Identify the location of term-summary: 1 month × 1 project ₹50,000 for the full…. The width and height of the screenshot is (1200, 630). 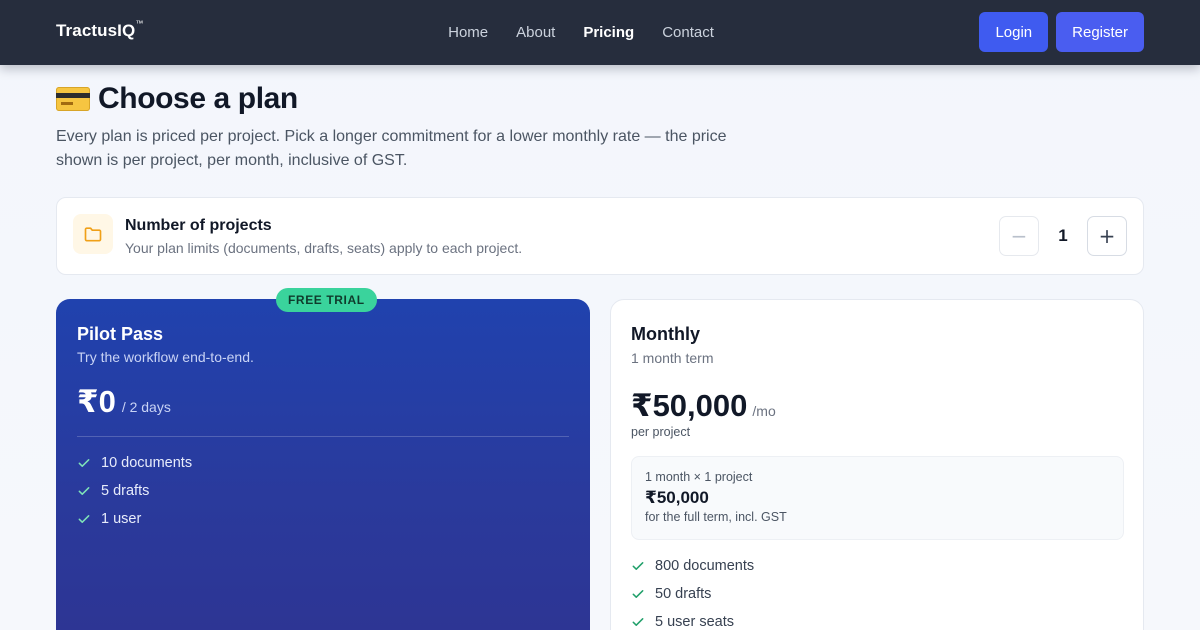
(877, 498).